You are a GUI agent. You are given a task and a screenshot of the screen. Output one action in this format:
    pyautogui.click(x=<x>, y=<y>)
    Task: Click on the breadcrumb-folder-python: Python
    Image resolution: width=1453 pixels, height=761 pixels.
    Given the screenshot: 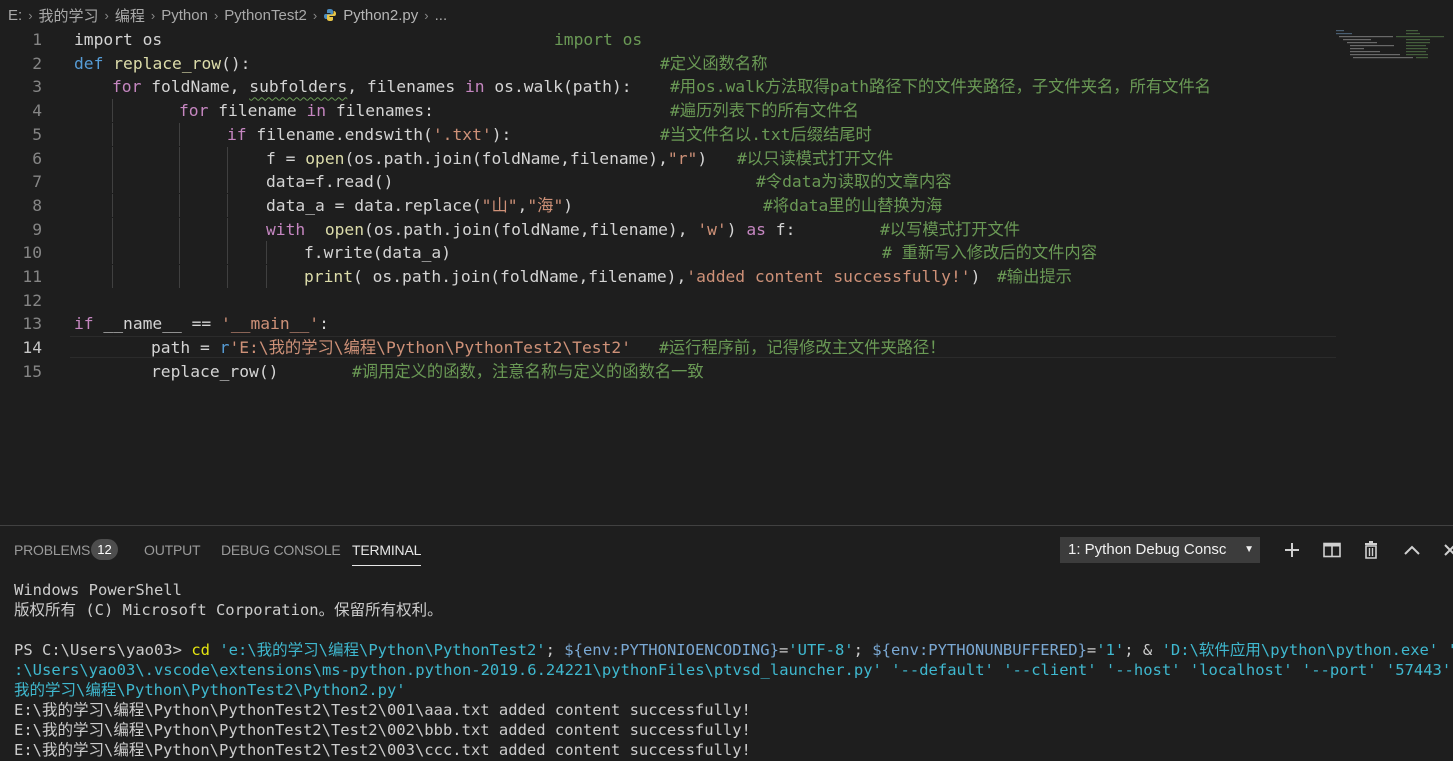 What is the action you would take?
    pyautogui.click(x=184, y=15)
    